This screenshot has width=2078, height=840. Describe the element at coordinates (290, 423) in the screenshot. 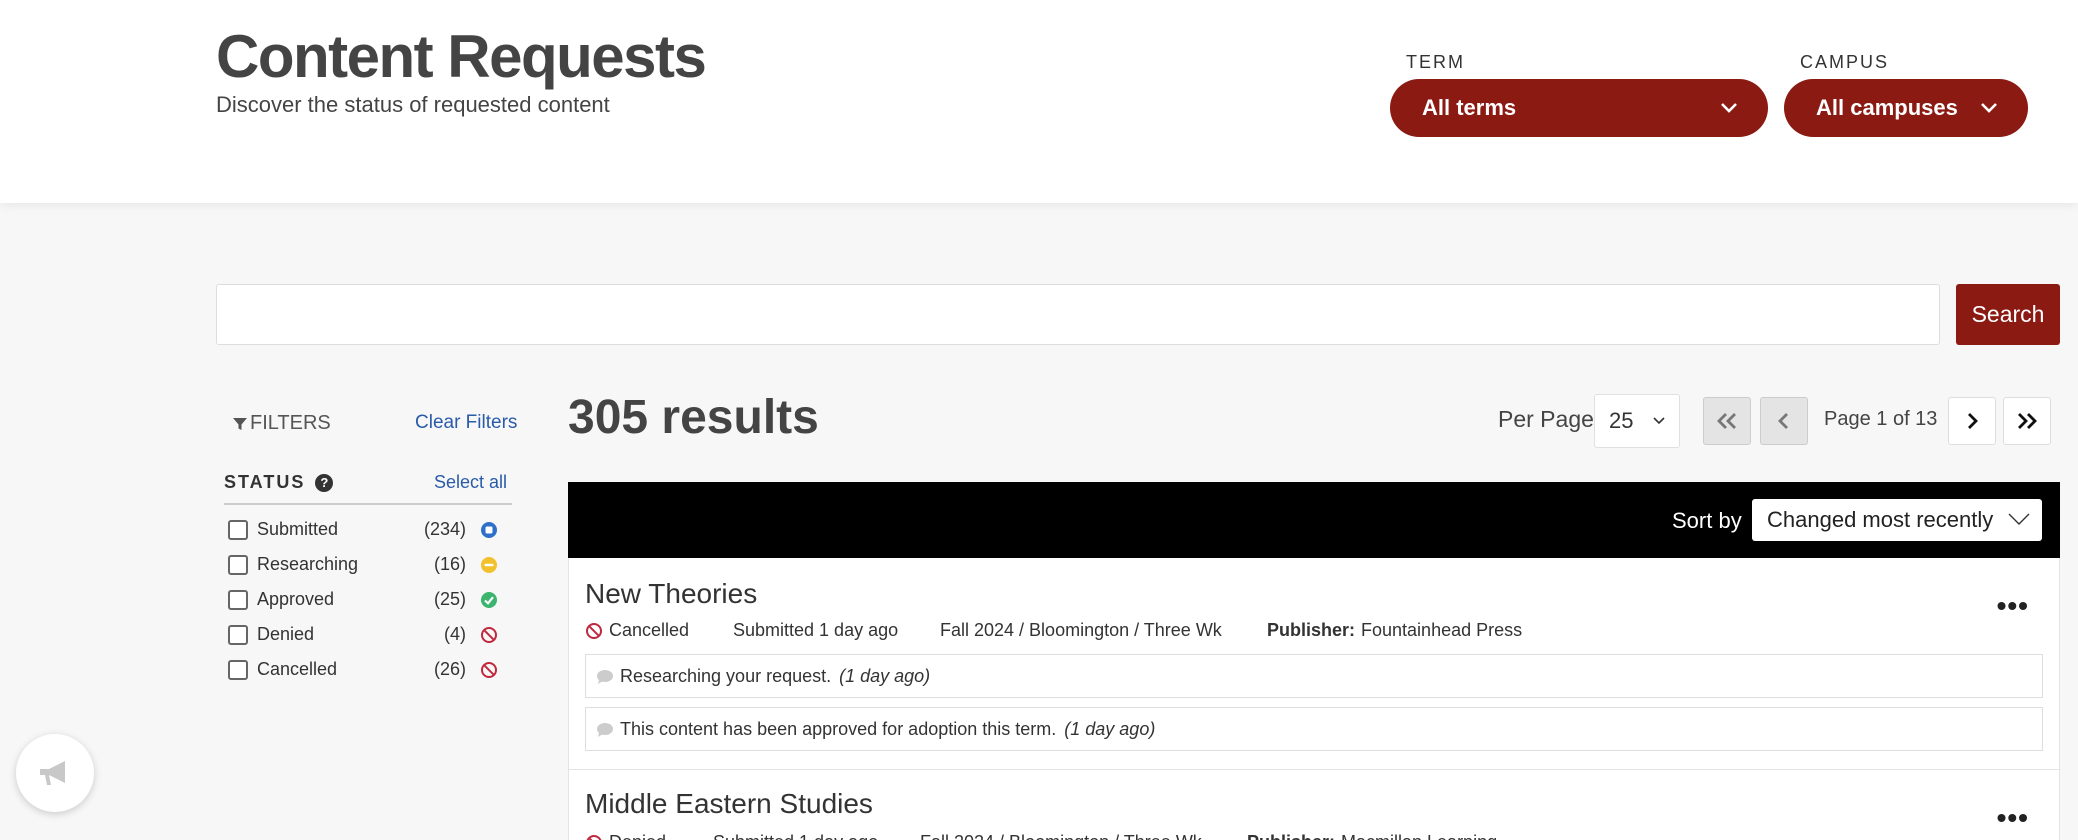

I see `filters-title: FILTERS` at that location.